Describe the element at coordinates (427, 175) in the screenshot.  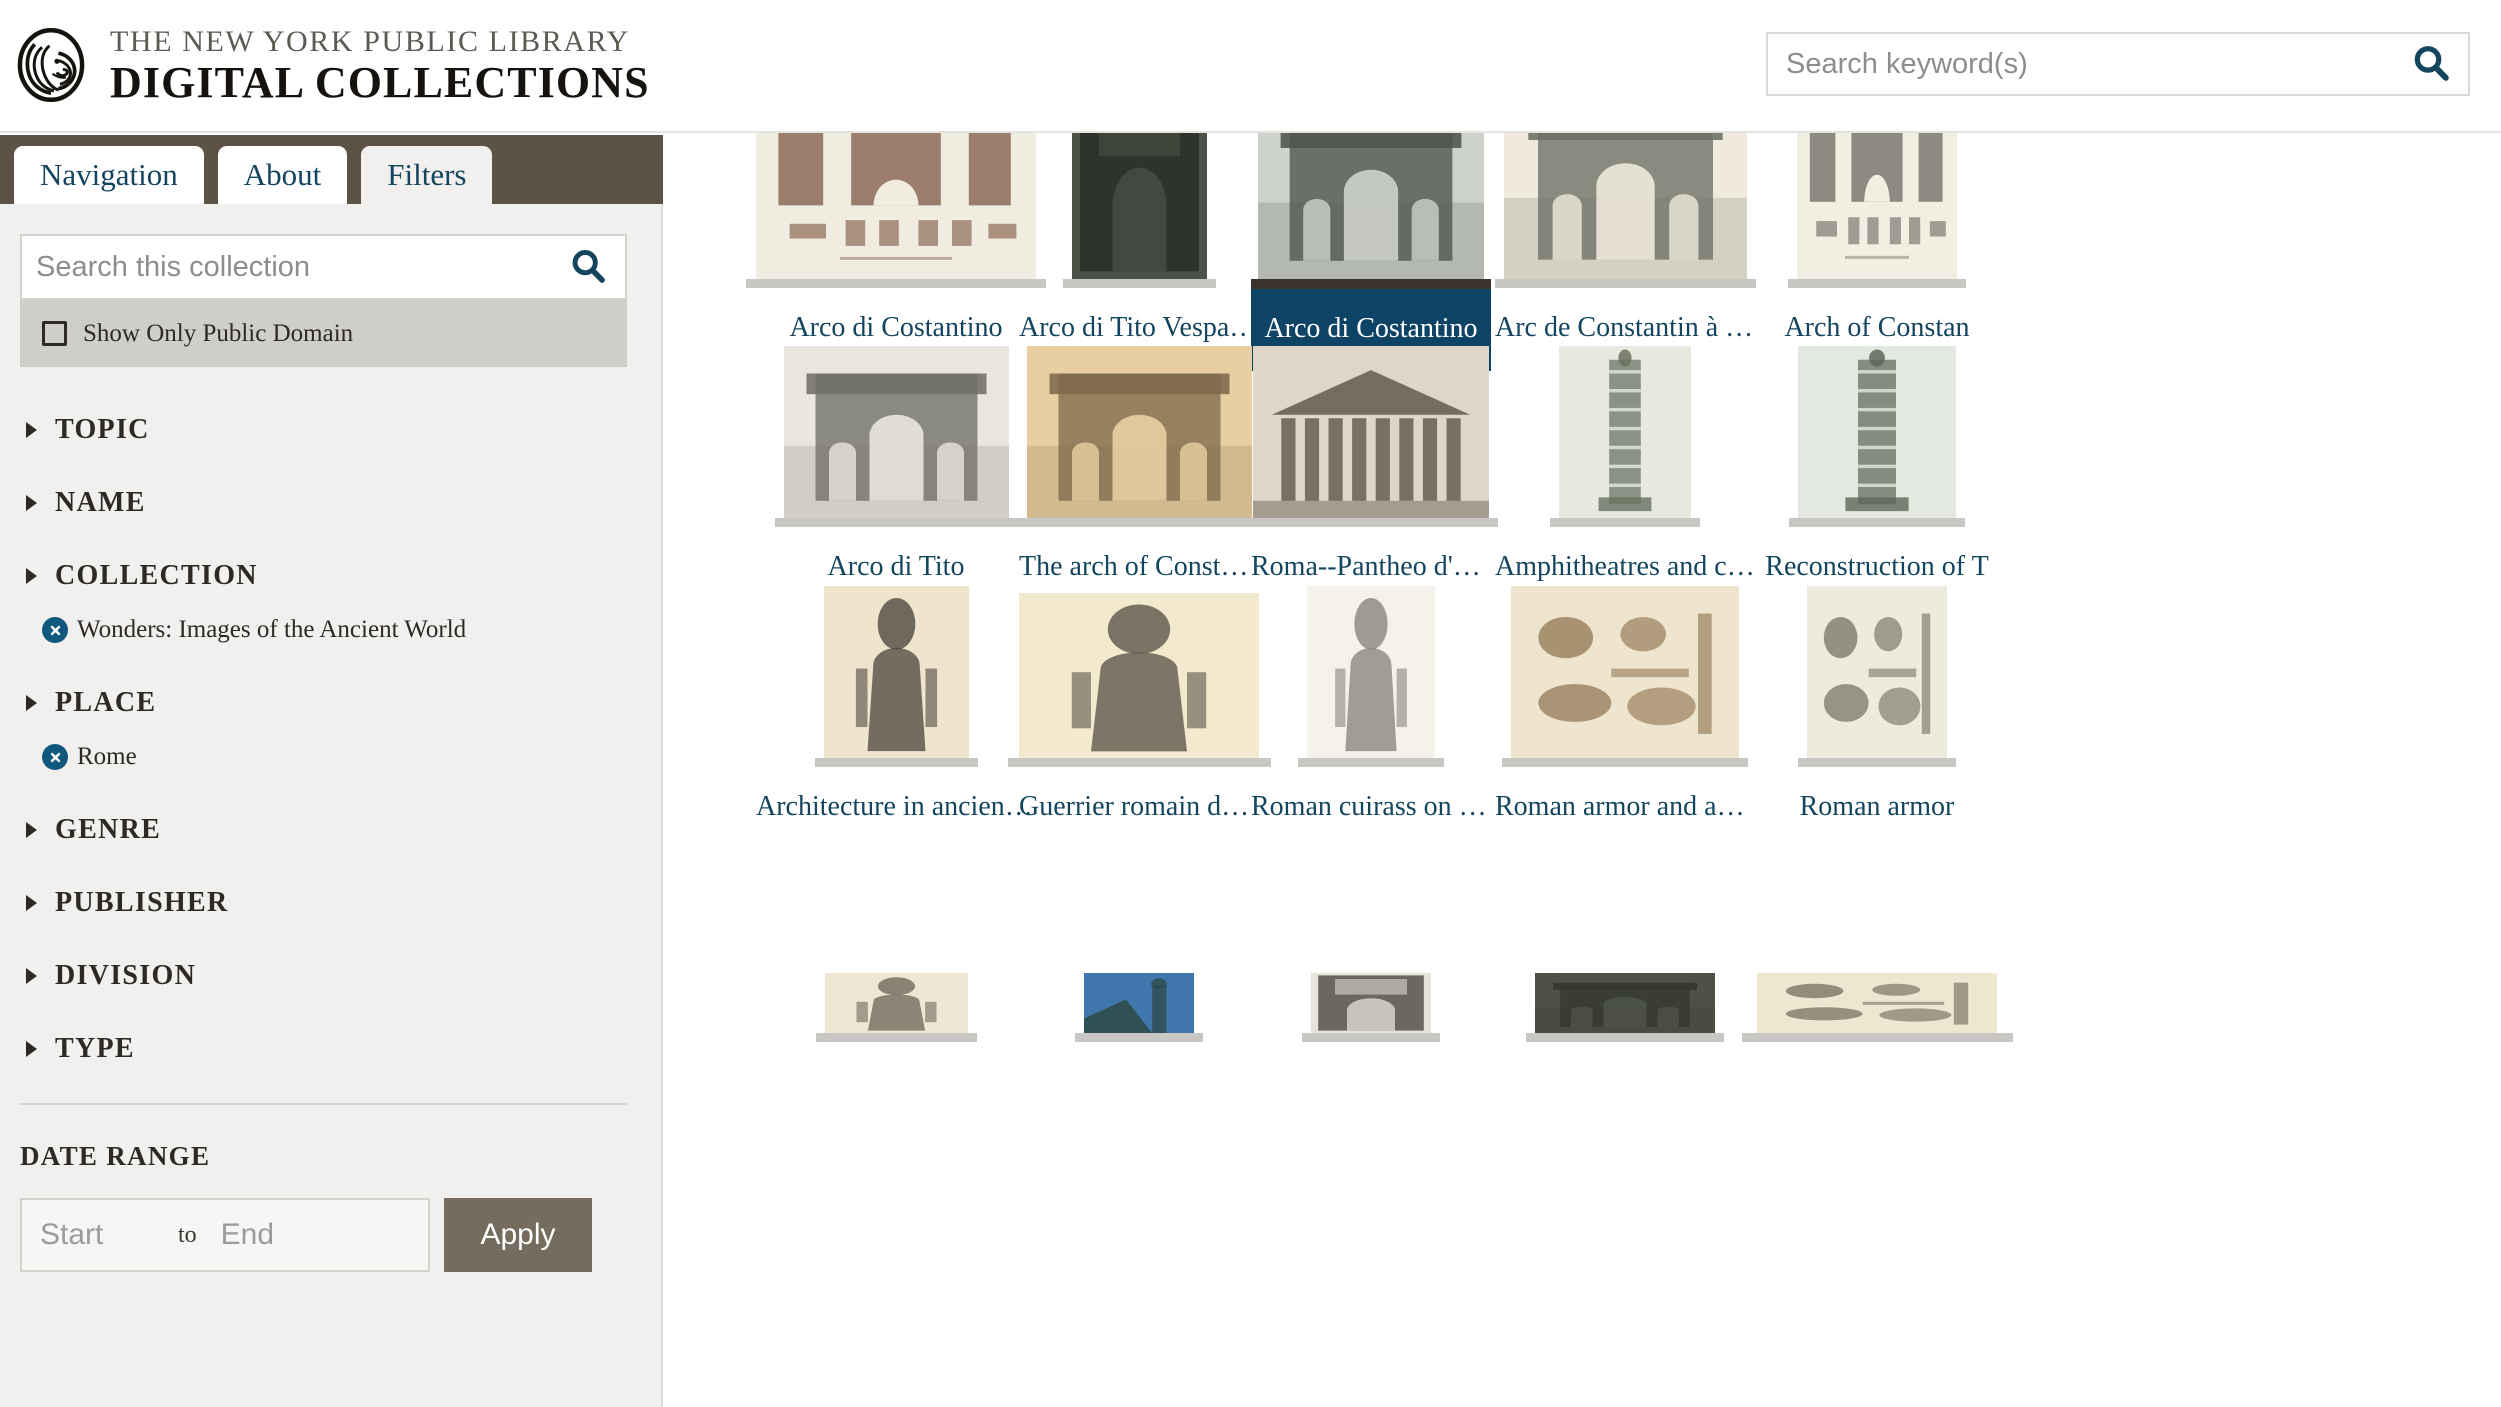
I see `tab-filters: Filters` at that location.